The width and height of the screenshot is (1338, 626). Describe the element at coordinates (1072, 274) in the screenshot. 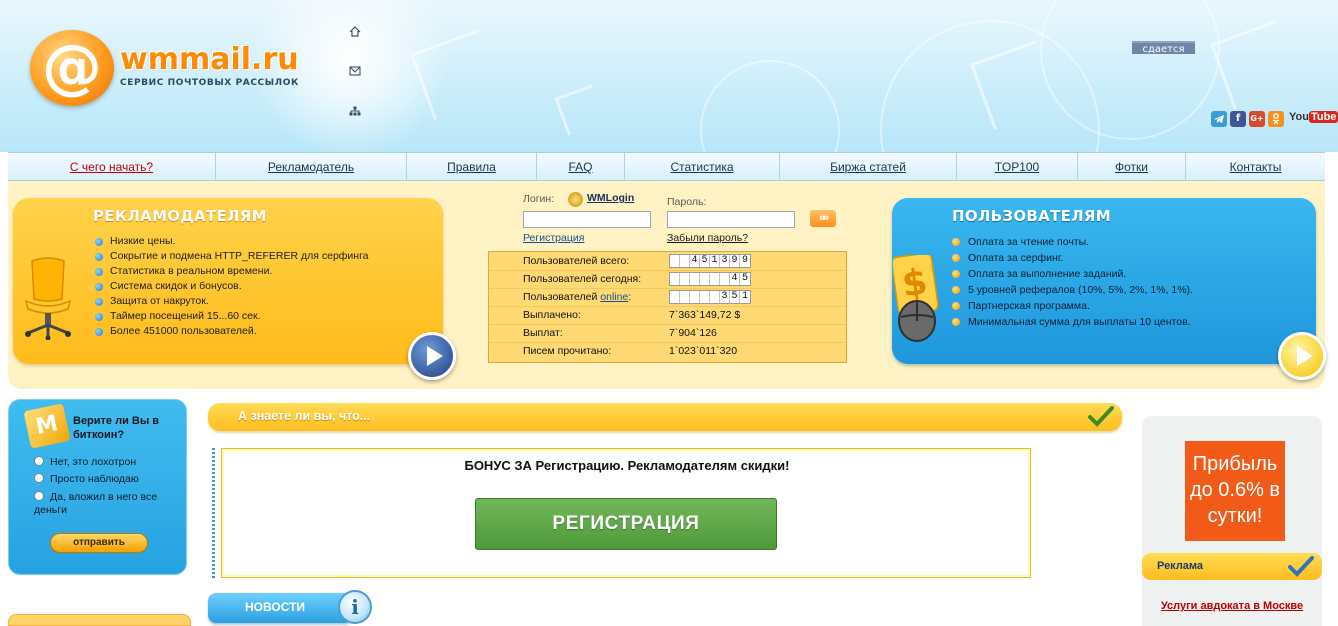

I see `list-item: Оплата за выполнение заданий.` at that location.